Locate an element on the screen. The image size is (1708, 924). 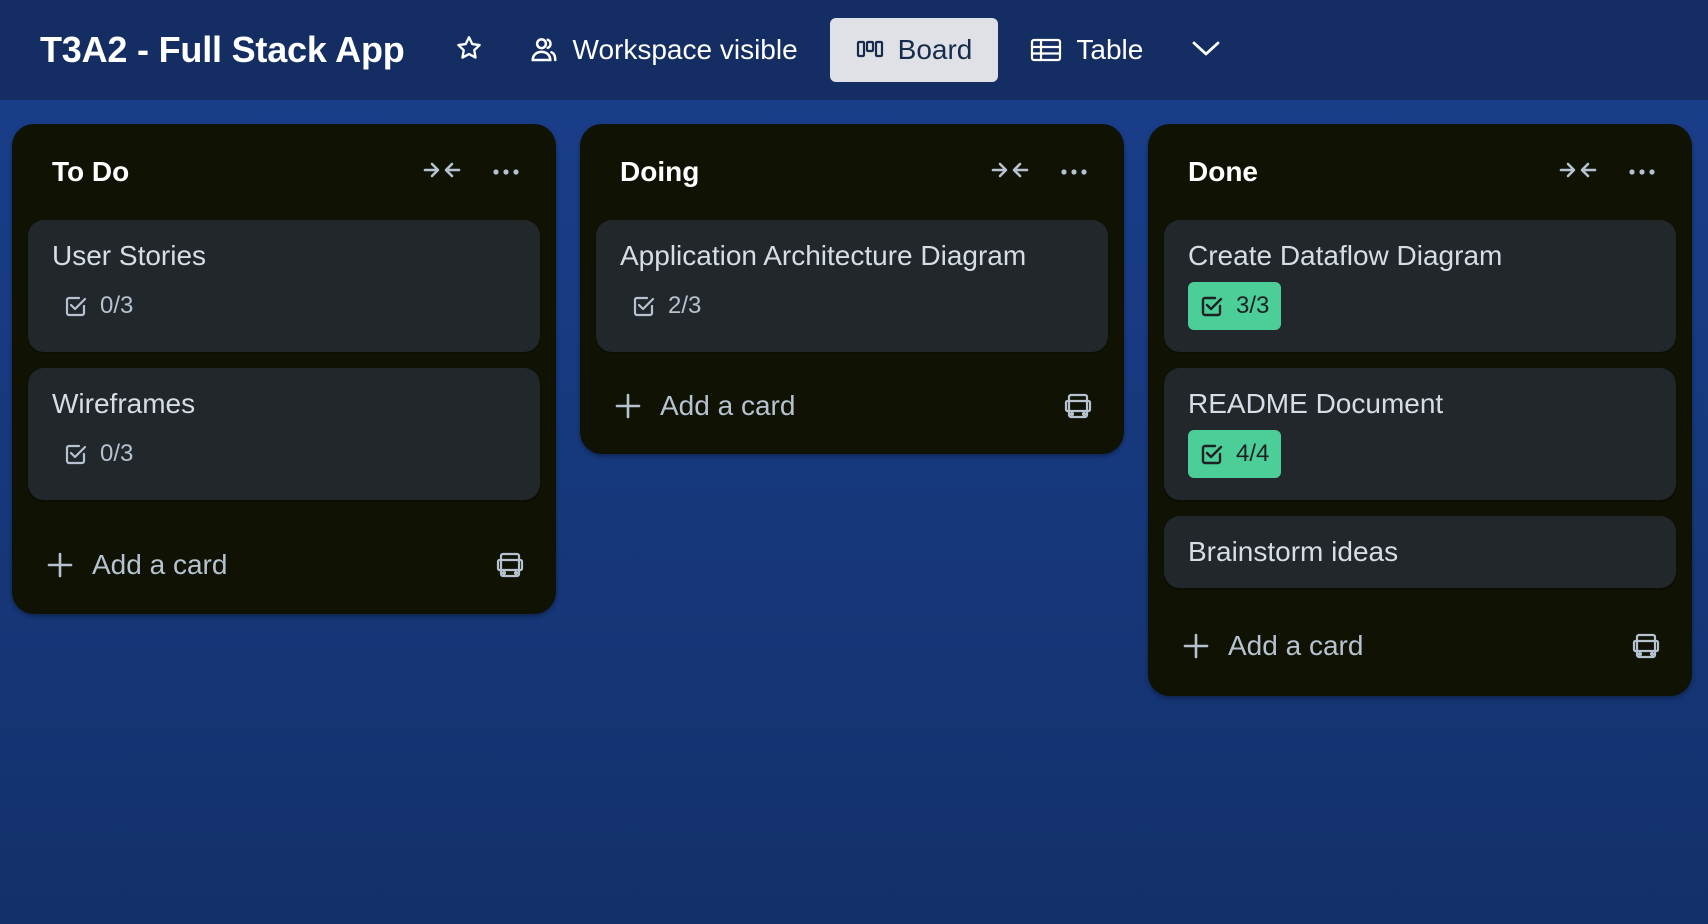
card: Brainstorm ideas is located at coordinates (1420, 552).